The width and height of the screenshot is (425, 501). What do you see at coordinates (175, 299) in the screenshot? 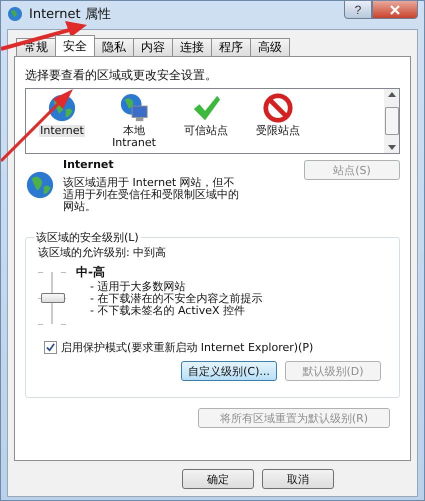
I see `level-description: - 在下载潜在的不安全内容之前提示` at bounding box center [175, 299].